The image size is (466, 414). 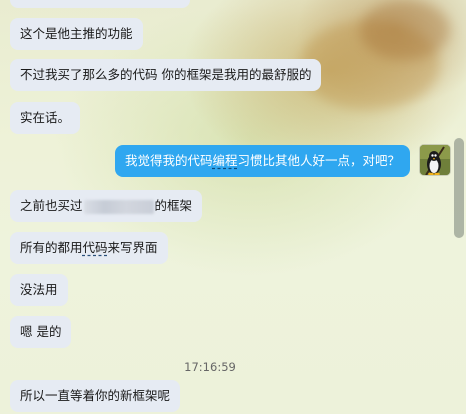 I want to click on message-text: 没法用, so click(x=39, y=289).